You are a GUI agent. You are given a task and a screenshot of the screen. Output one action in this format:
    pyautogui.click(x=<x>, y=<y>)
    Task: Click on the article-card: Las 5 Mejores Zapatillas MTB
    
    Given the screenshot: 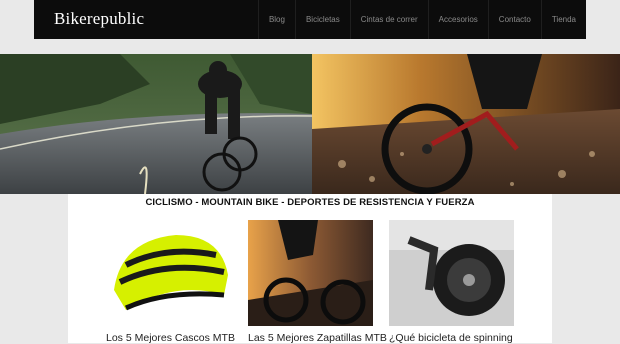 What is the action you would take?
    pyautogui.click(x=317, y=282)
    